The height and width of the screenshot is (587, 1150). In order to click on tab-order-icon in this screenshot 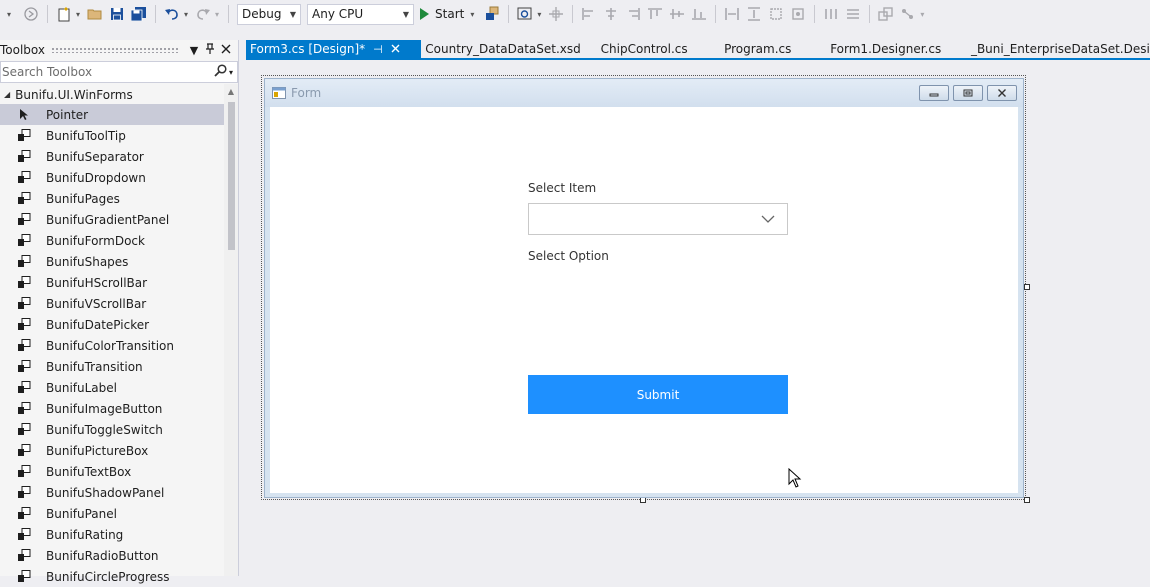, I will do `click(908, 14)`.